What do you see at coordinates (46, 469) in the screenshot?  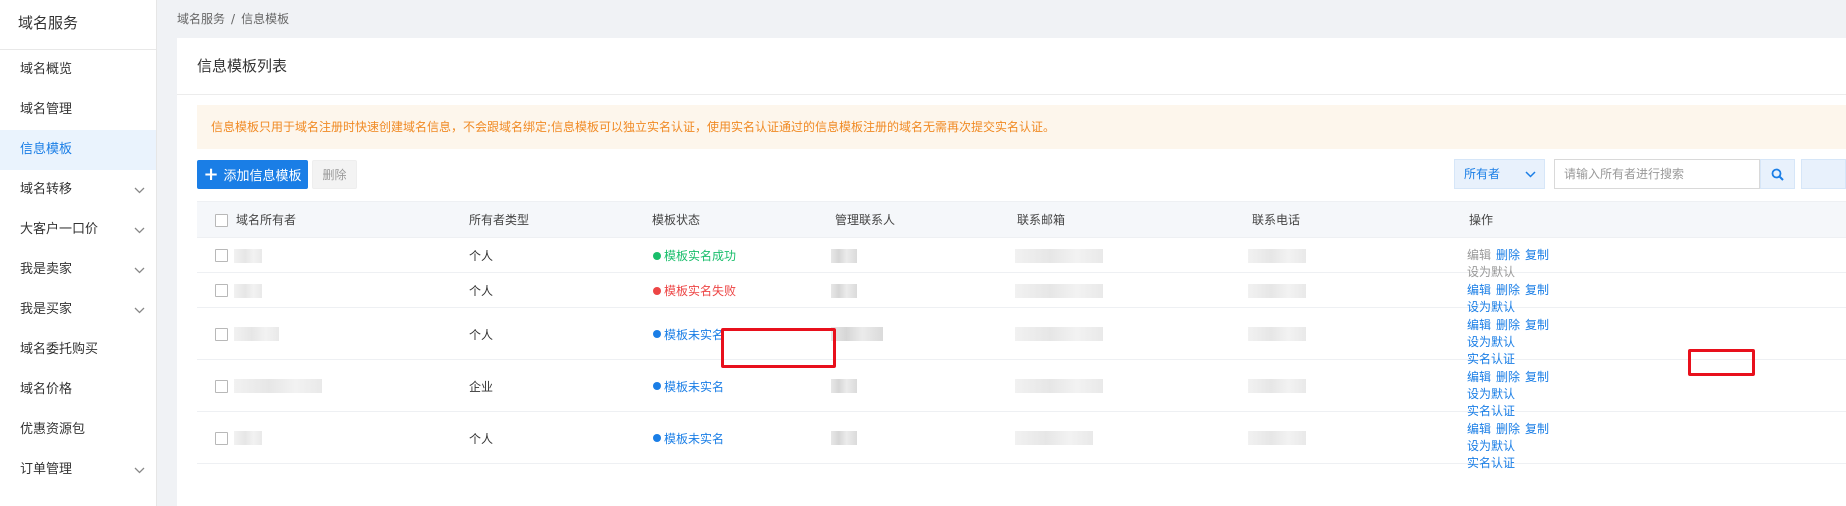 I see `sidebar-item-label: 订单管理` at bounding box center [46, 469].